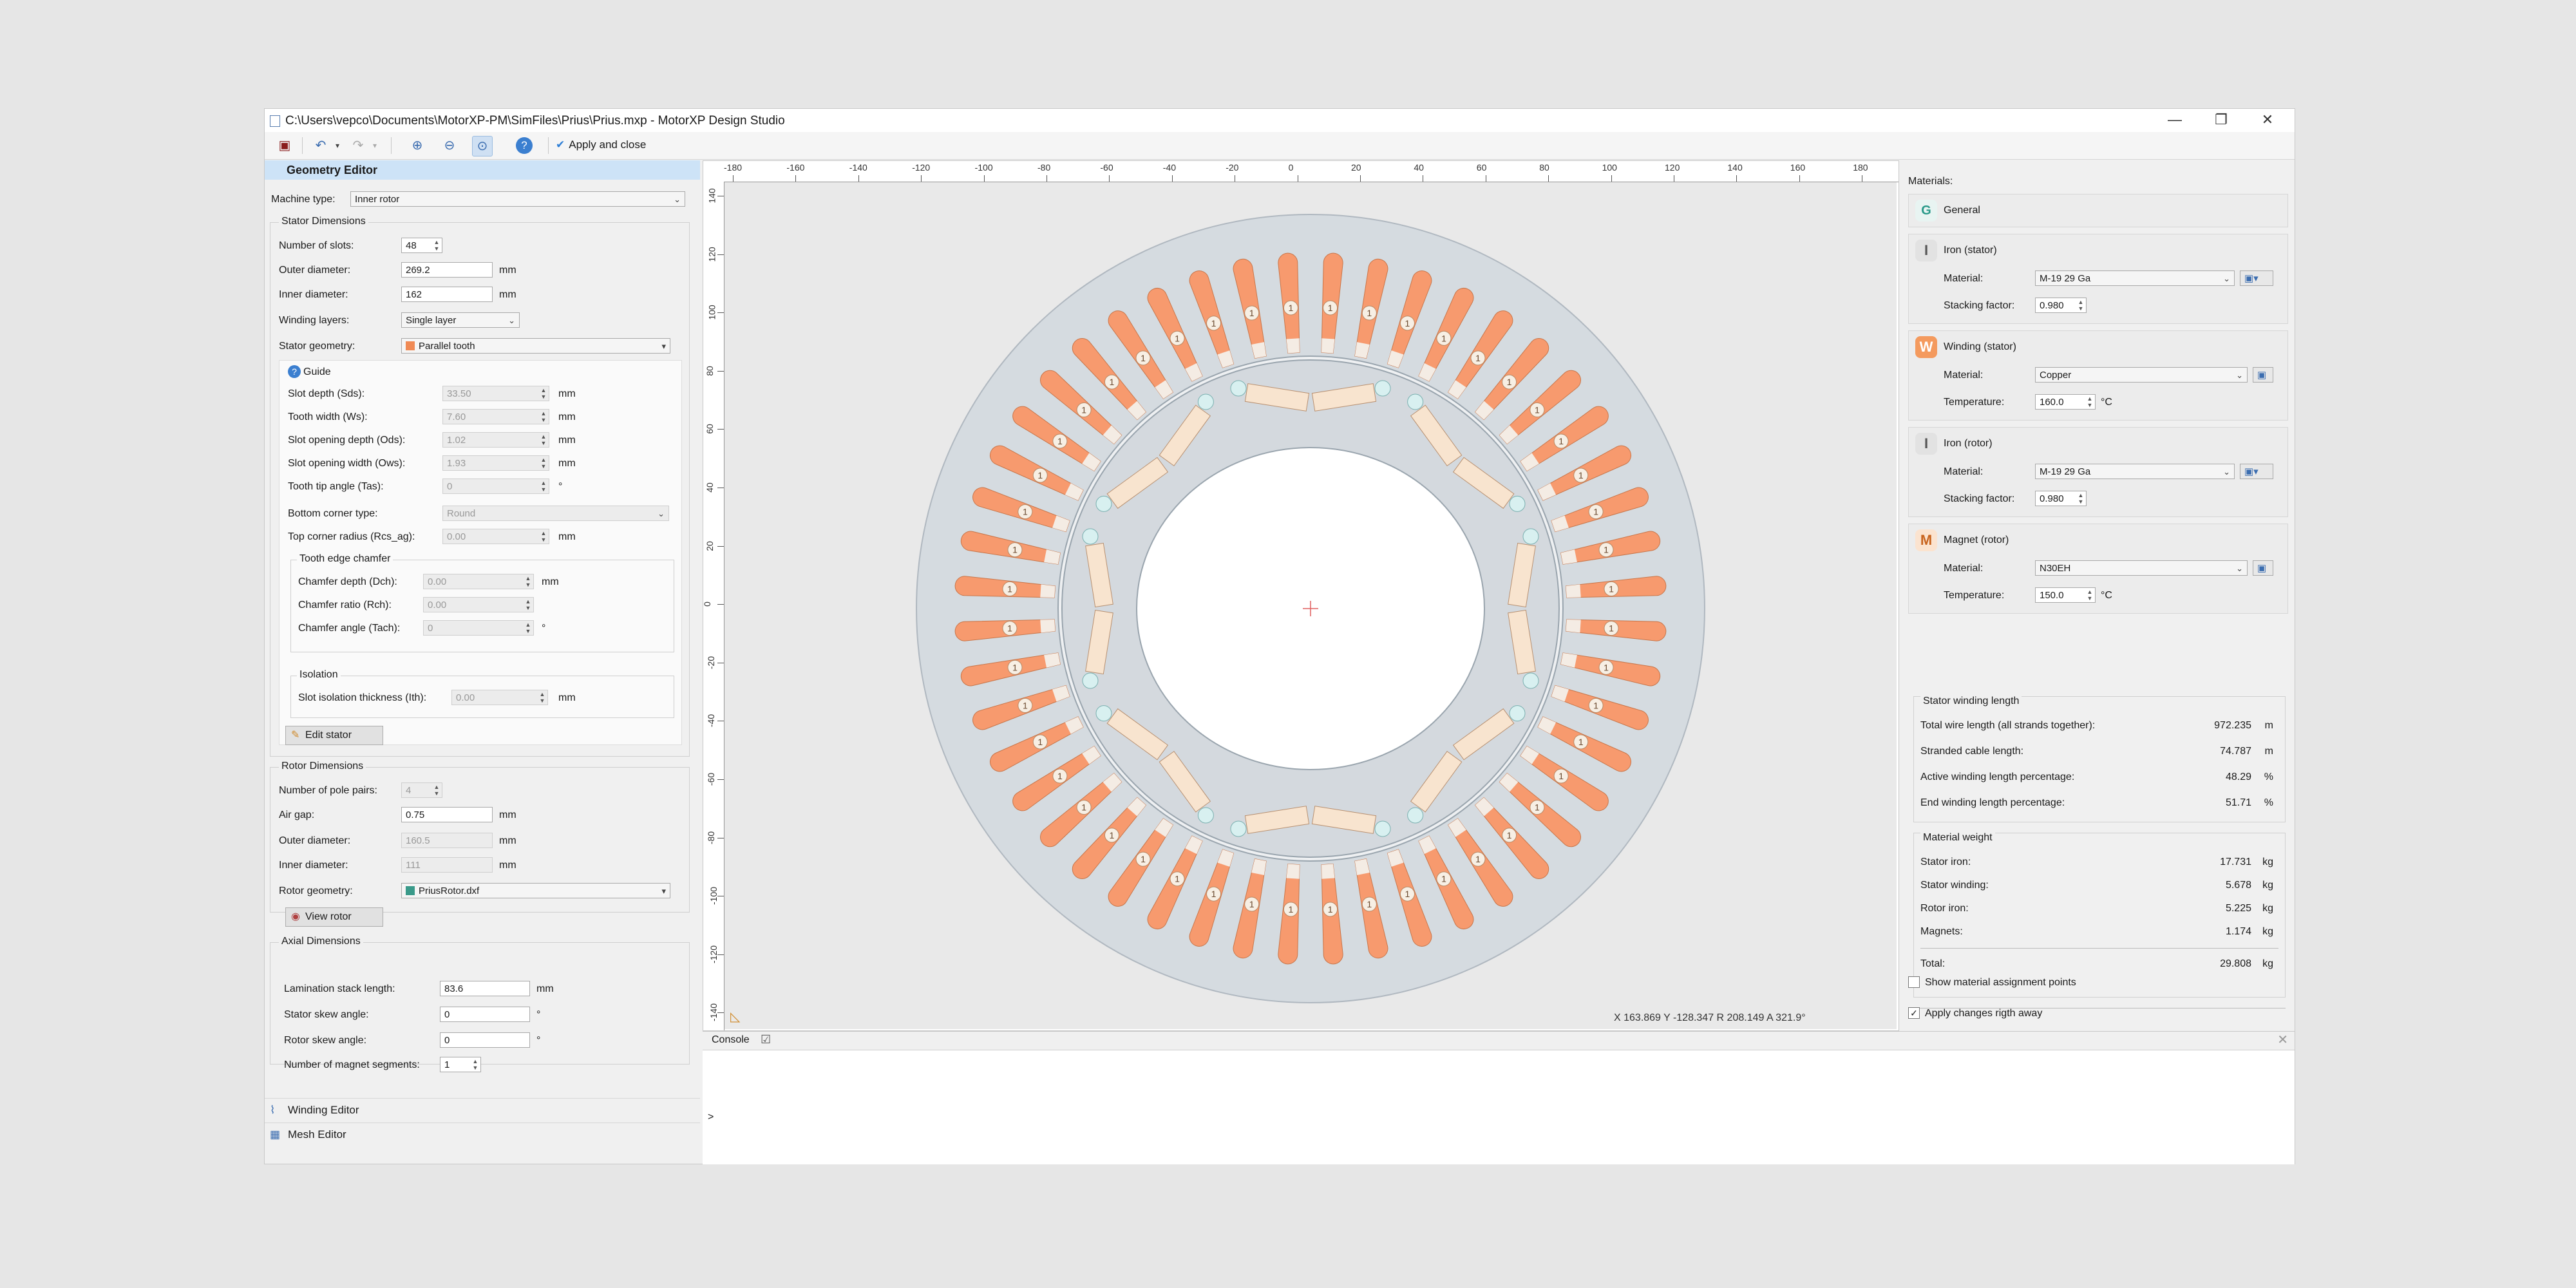 This screenshot has height=1288, width=2576. What do you see at coordinates (485, 1040) in the screenshot?
I see `rotor-skew-input: 0` at bounding box center [485, 1040].